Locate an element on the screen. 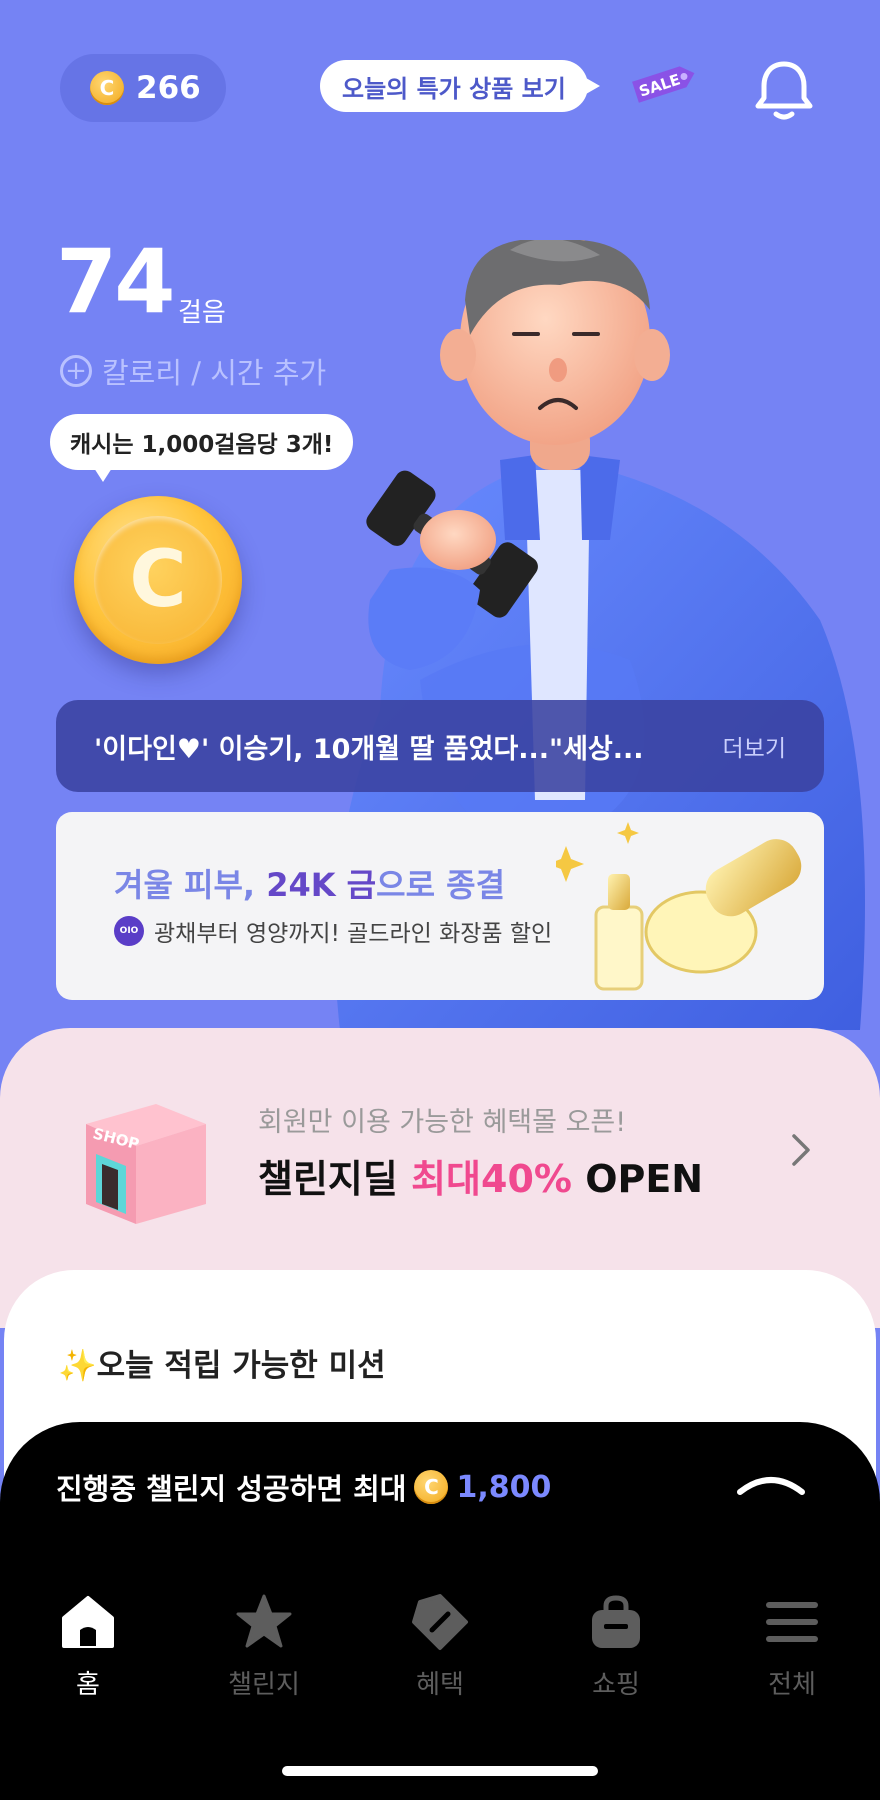 Image resolution: width=880 pixels, height=1800 pixels. cosmetics-product-image is located at coordinates (679, 906).